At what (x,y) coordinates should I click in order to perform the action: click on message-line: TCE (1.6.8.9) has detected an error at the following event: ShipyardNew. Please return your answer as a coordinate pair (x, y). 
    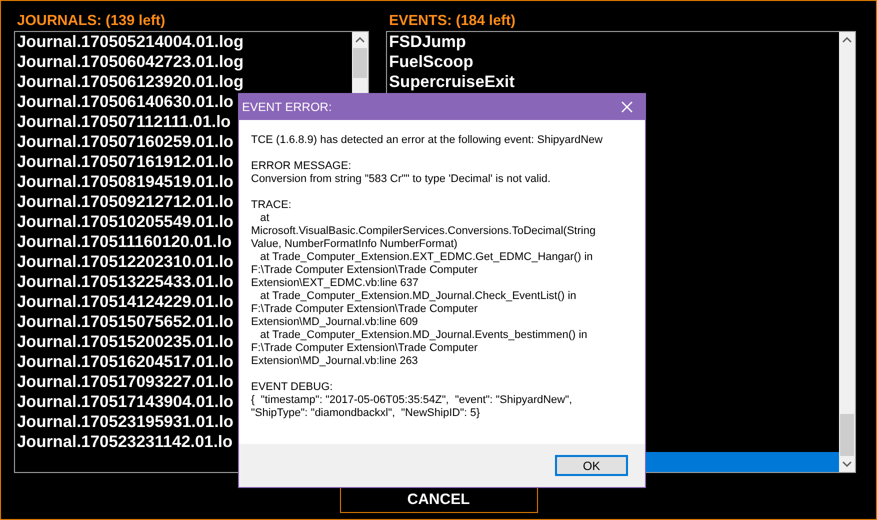
    Looking at the image, I should click on (427, 140).